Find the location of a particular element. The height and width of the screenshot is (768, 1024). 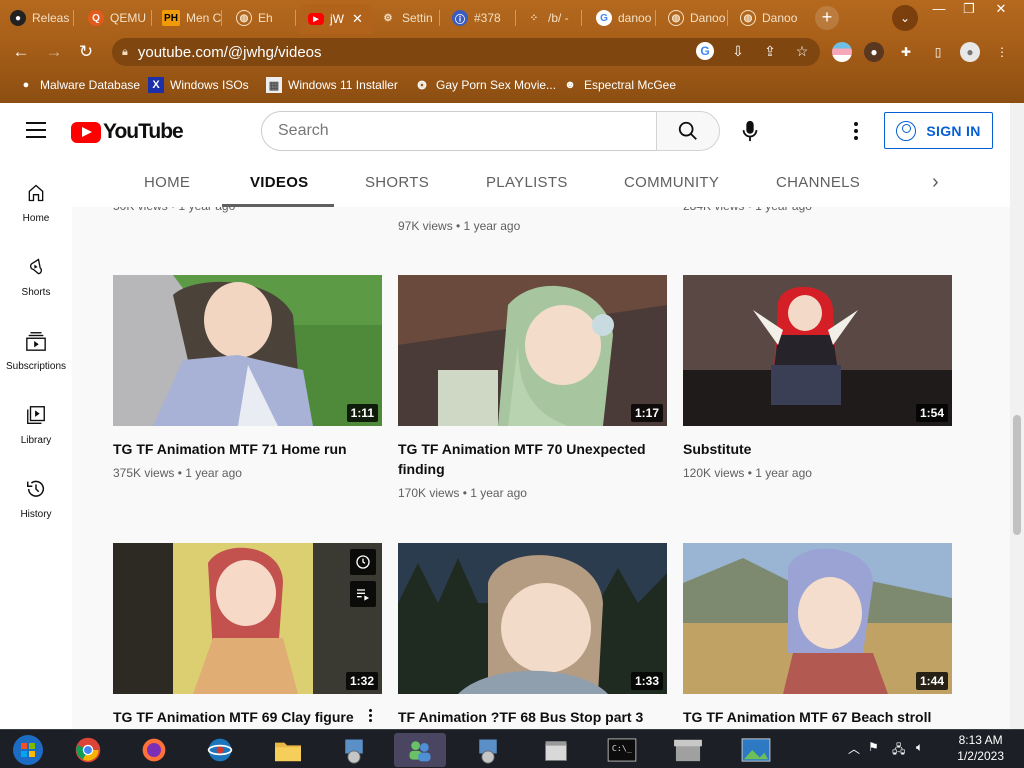

taskbar-archive is located at coordinates (688, 750).